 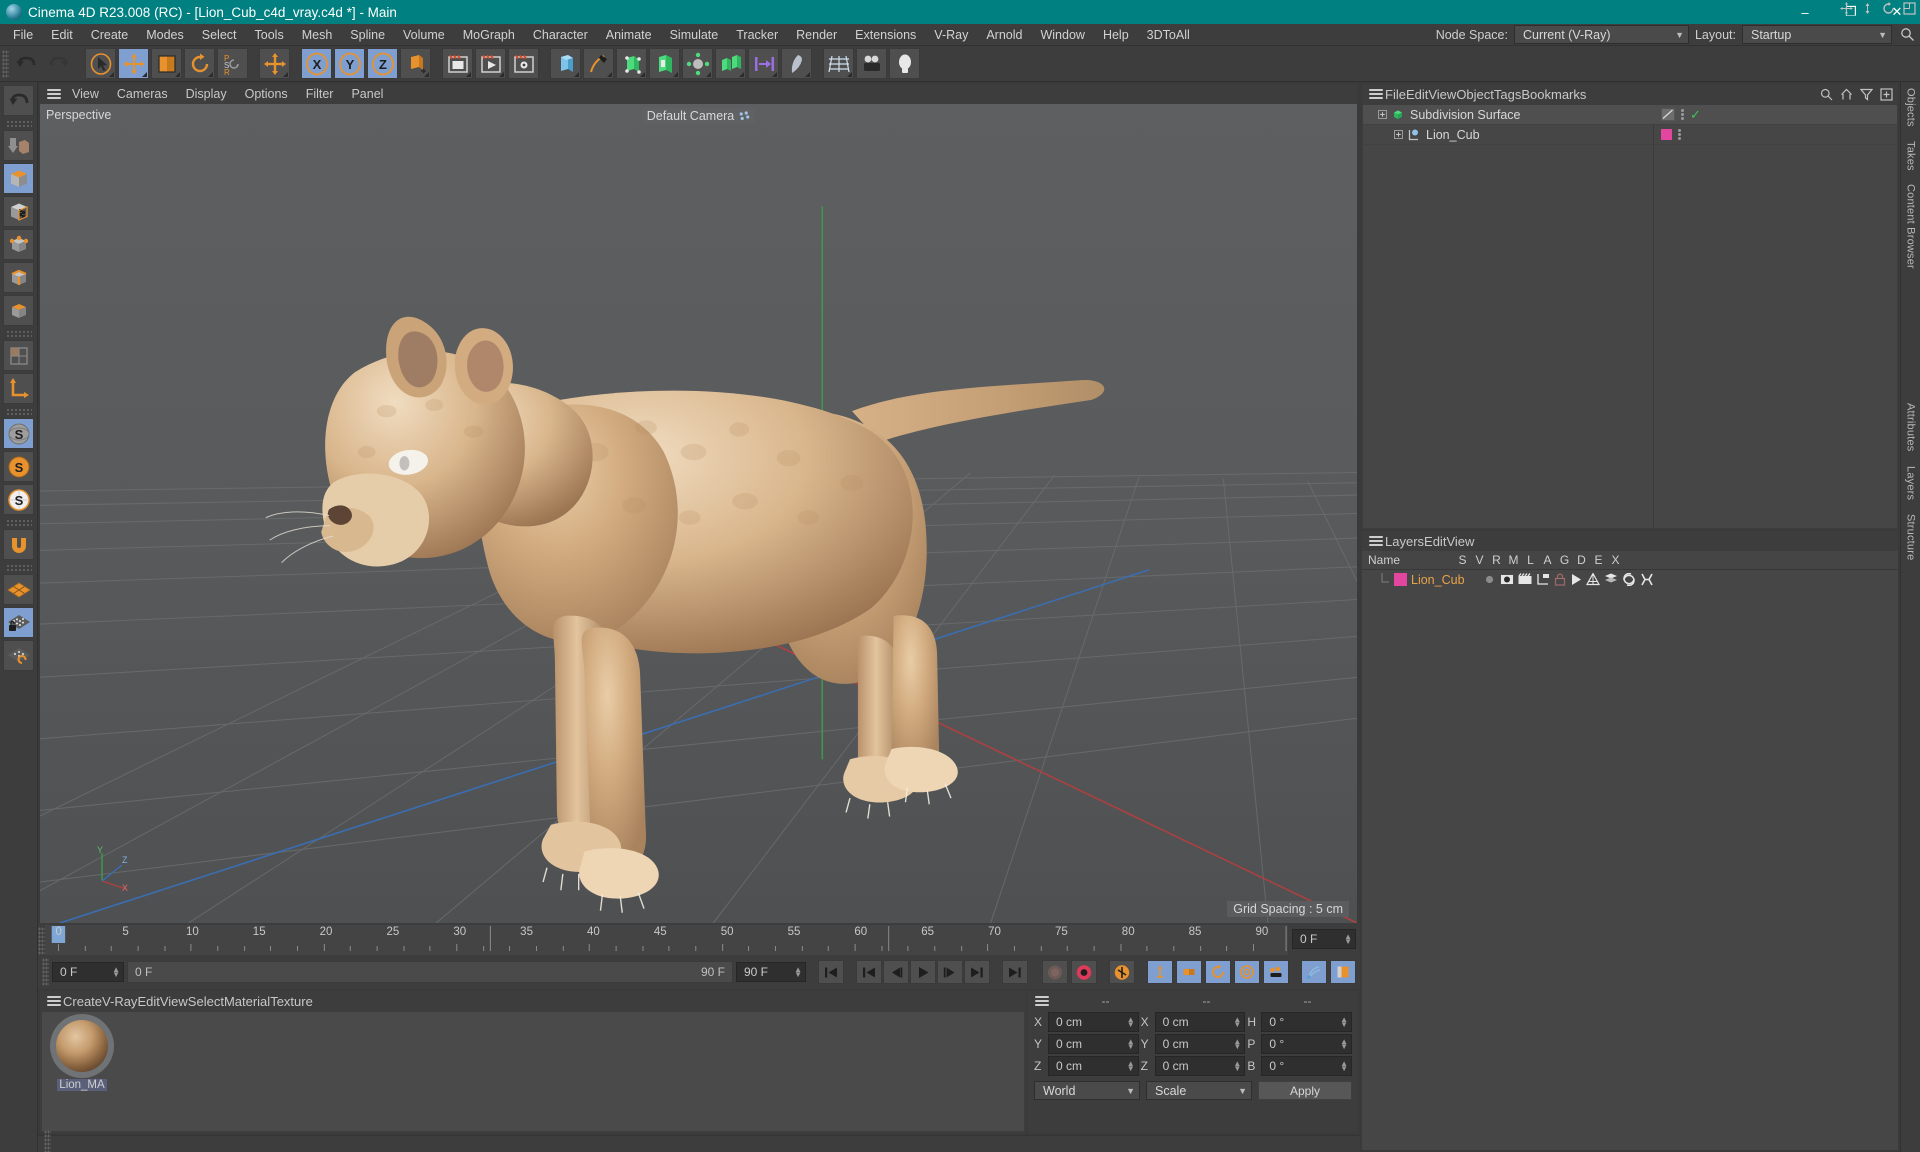 I want to click on object-row-subdivision-surface: Subdivision Surface ✓, so click(x=1630, y=115).